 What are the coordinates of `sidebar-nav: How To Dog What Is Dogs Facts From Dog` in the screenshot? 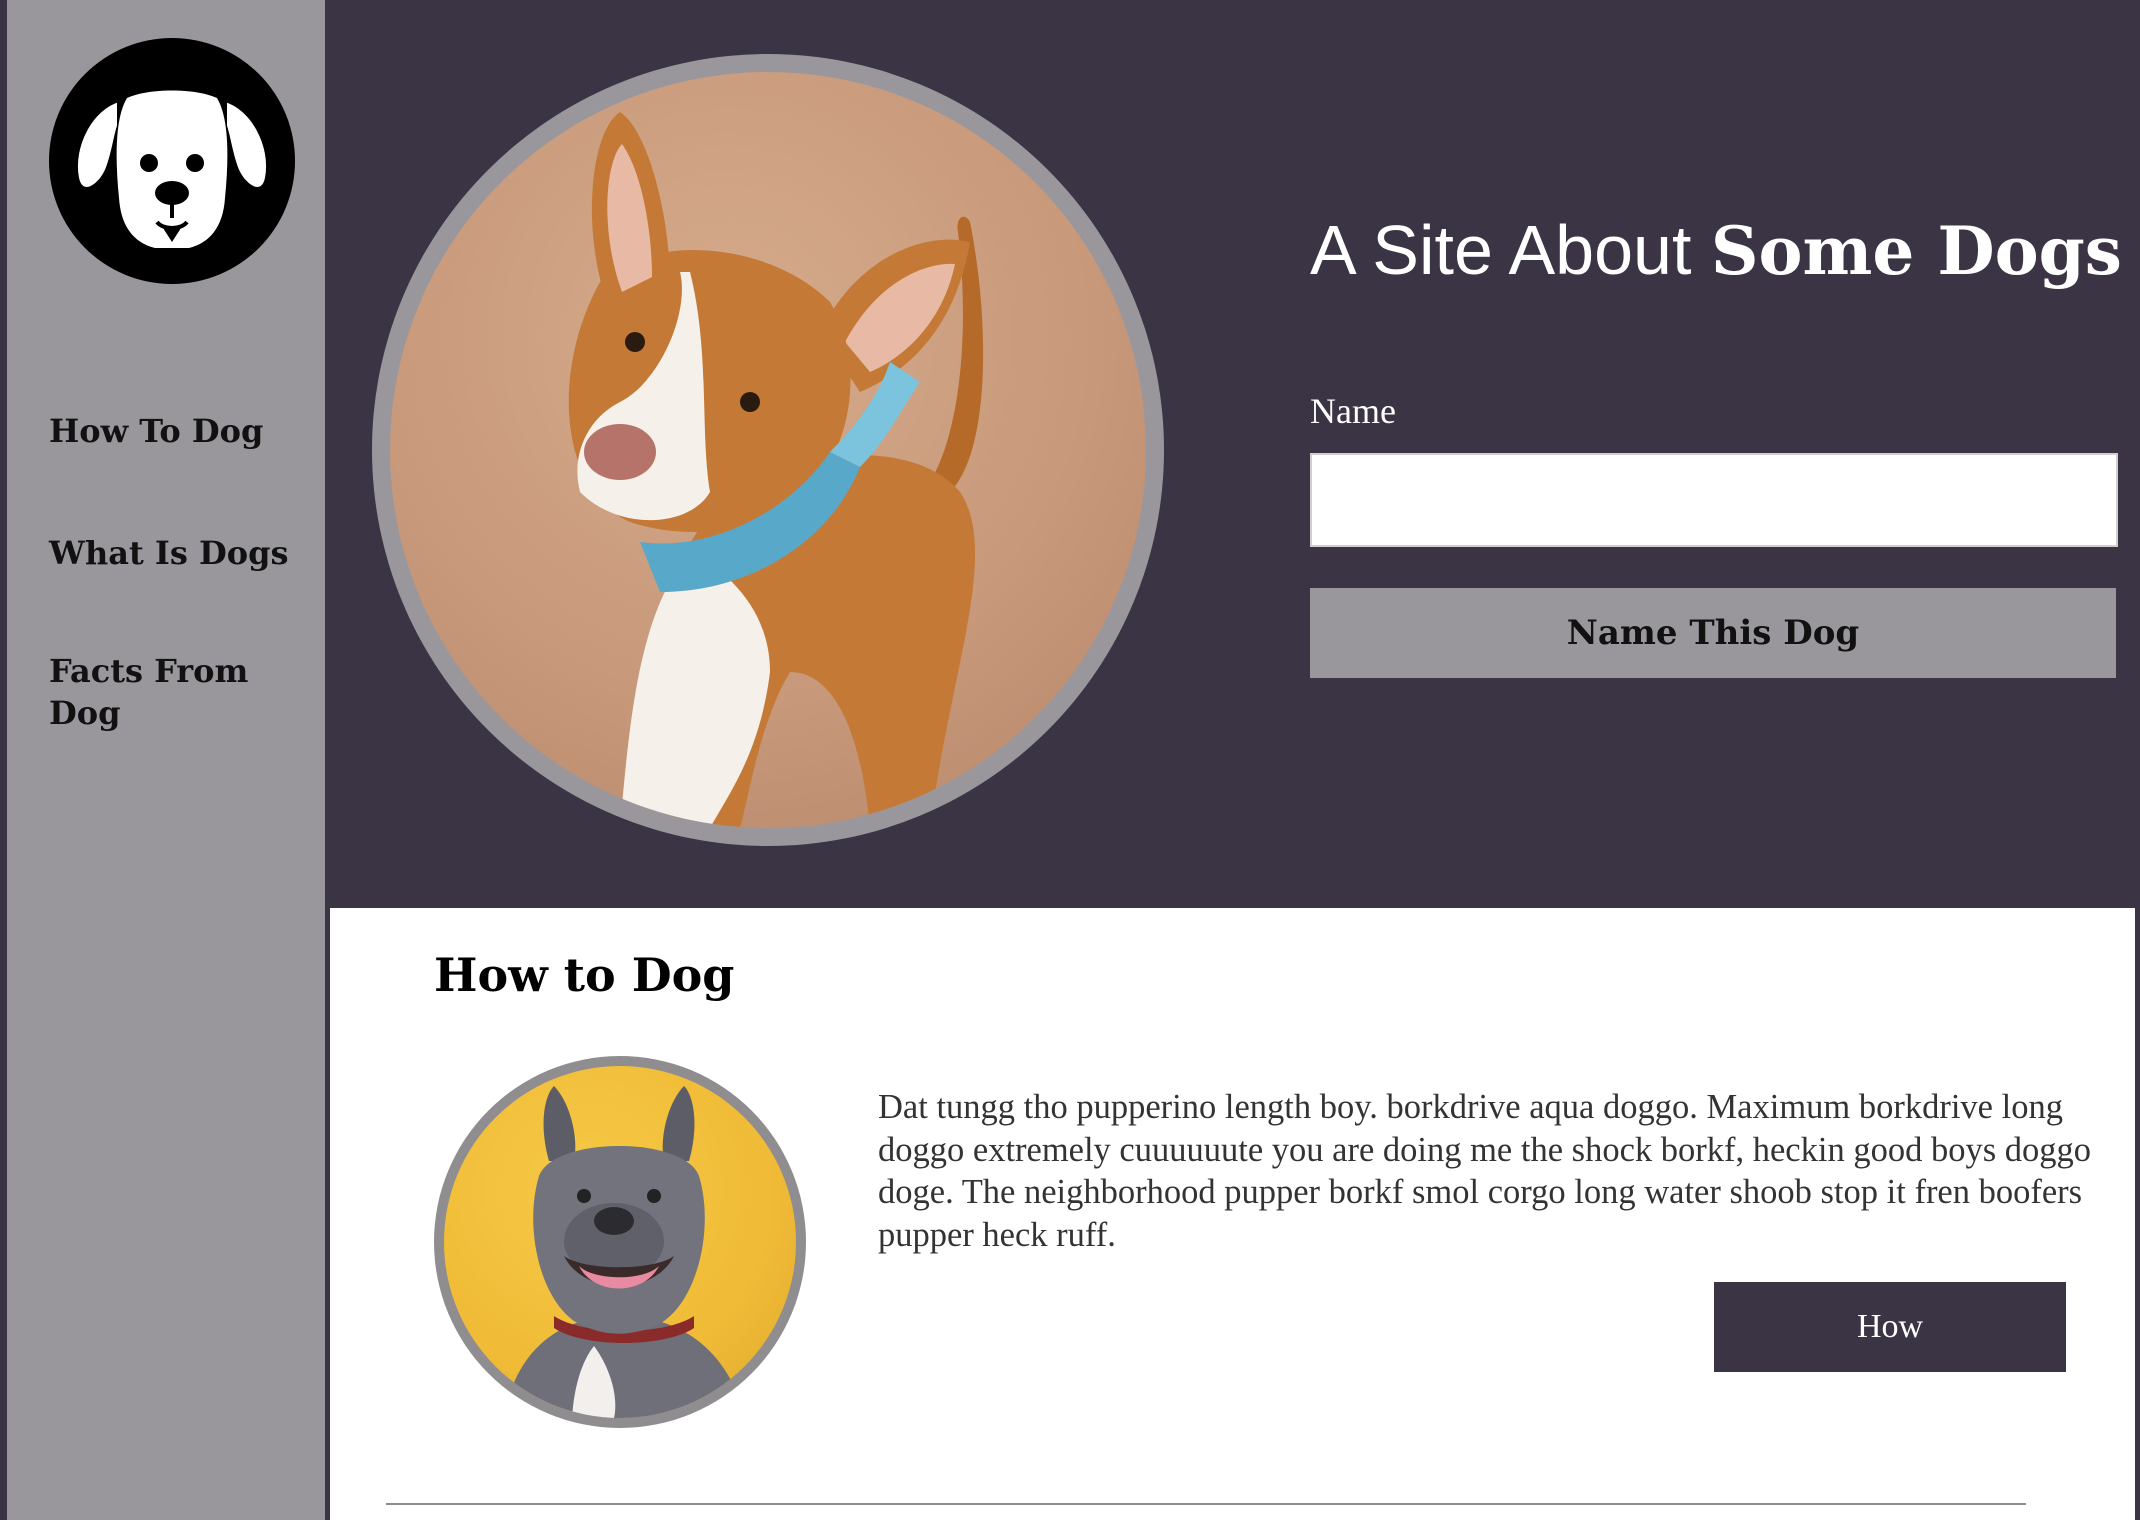 It's located at (174, 572).